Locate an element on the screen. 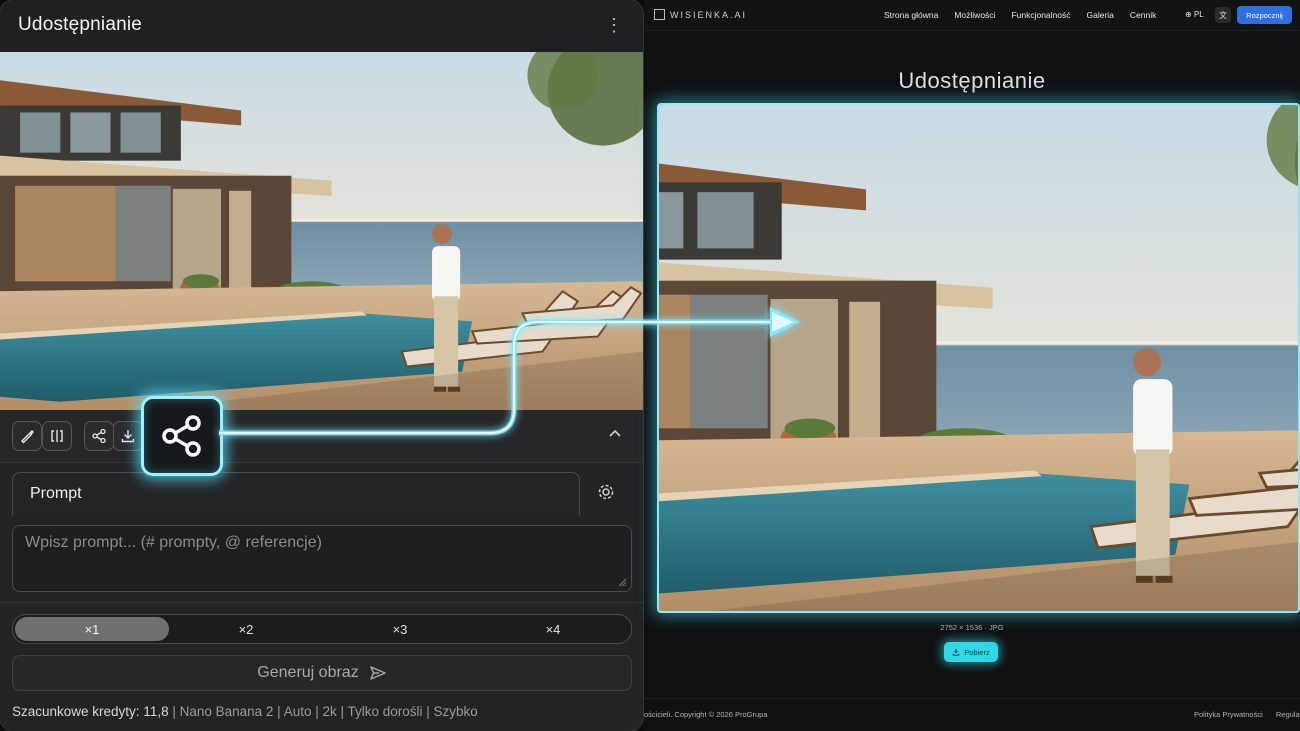  footer-links: Polityka Prywatności Regula is located at coordinates (1247, 714).